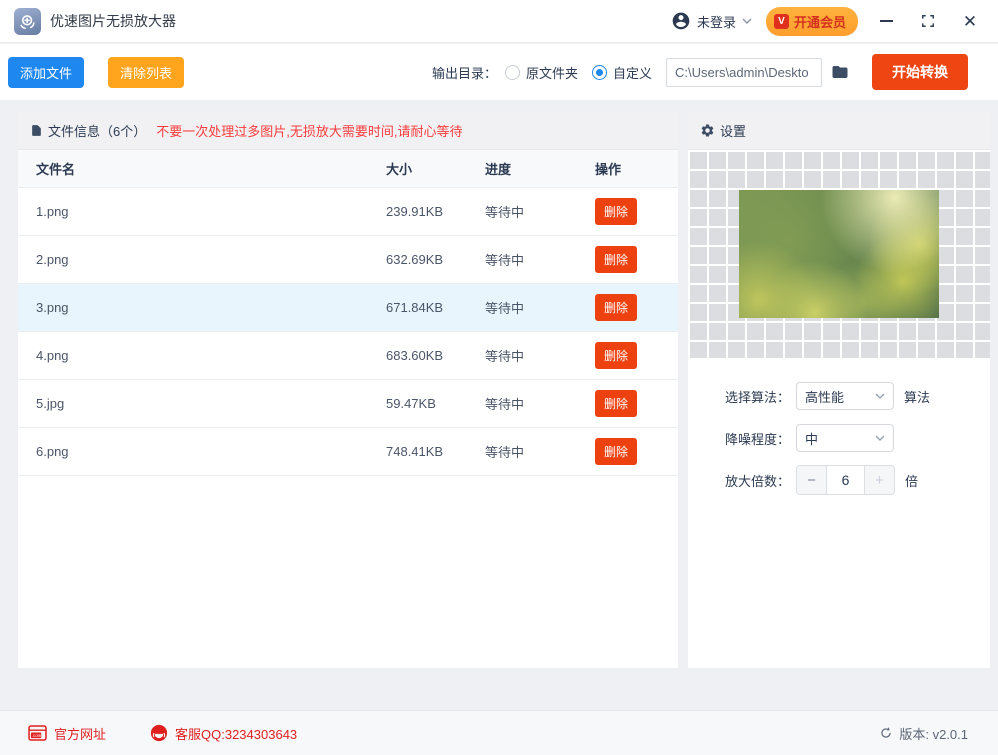  Describe the element at coordinates (348, 212) in the screenshot. I see `table-row: 1.png 239.91KB 等待中 删除` at that location.